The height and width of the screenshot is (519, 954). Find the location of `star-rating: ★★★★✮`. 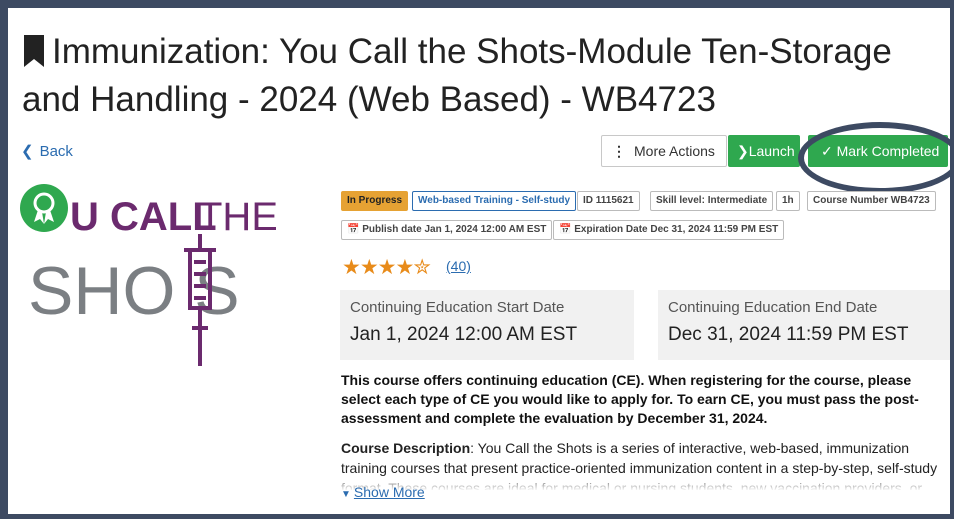

star-rating: ★★★★✮ is located at coordinates (386, 267).